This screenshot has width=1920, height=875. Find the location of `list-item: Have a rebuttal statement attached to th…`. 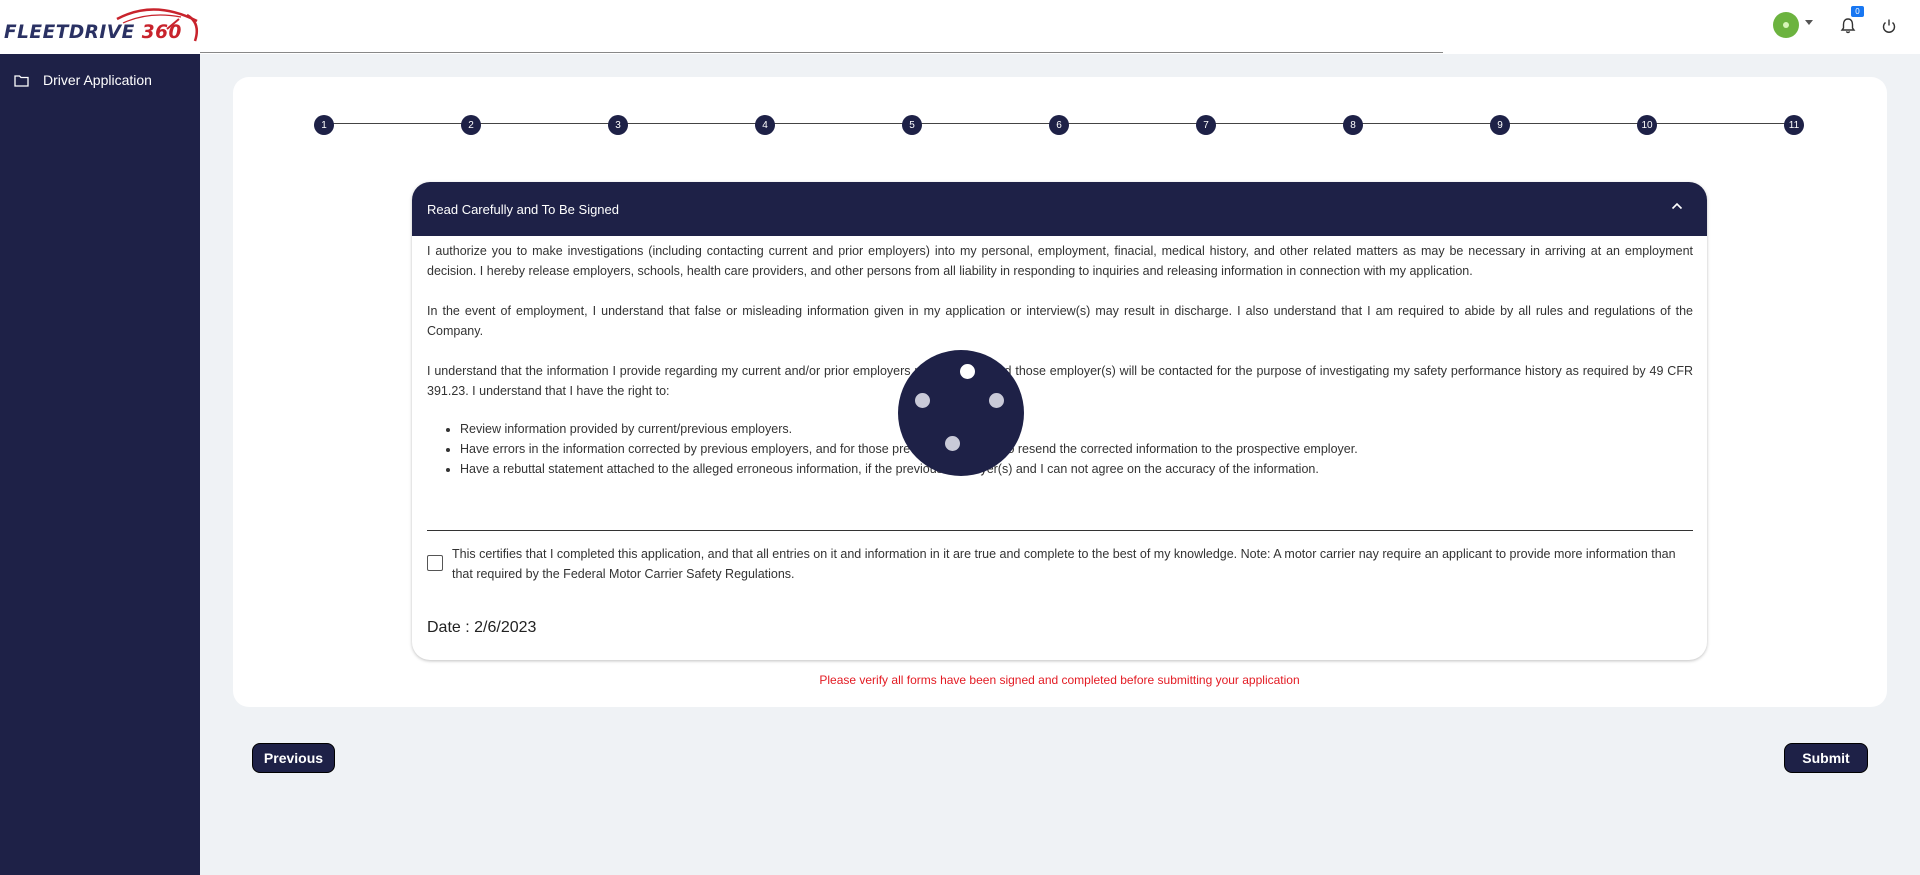

list-item: Have a rebuttal statement attached to th… is located at coordinates (1076, 469).